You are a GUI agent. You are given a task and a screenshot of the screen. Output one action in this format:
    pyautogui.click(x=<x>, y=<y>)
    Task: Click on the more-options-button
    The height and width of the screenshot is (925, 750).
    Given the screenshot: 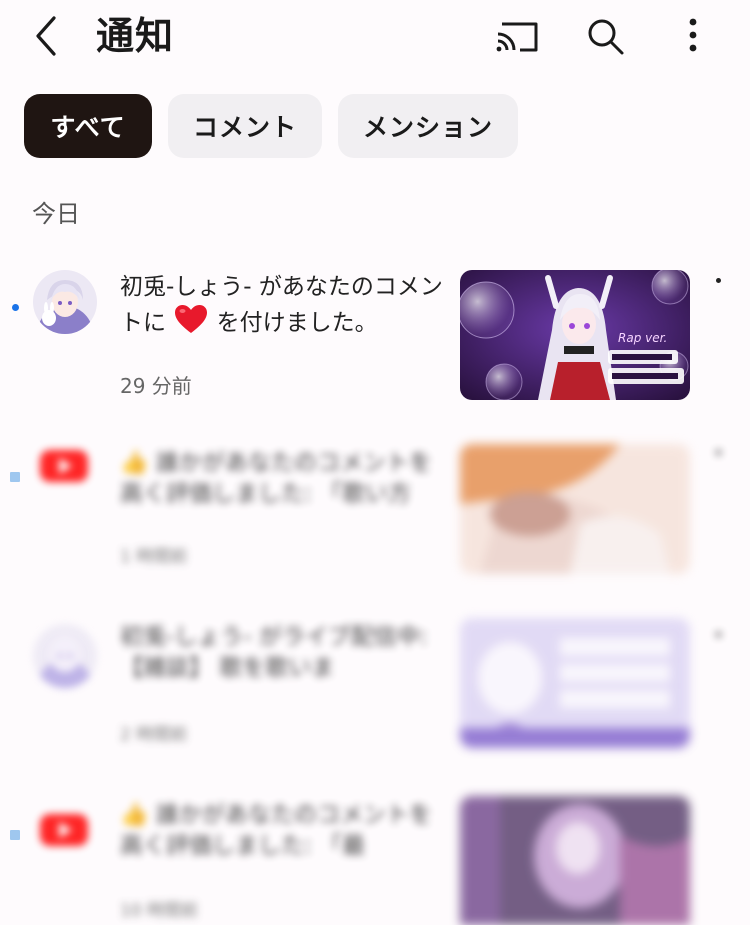 What is the action you would take?
    pyautogui.click(x=693, y=36)
    